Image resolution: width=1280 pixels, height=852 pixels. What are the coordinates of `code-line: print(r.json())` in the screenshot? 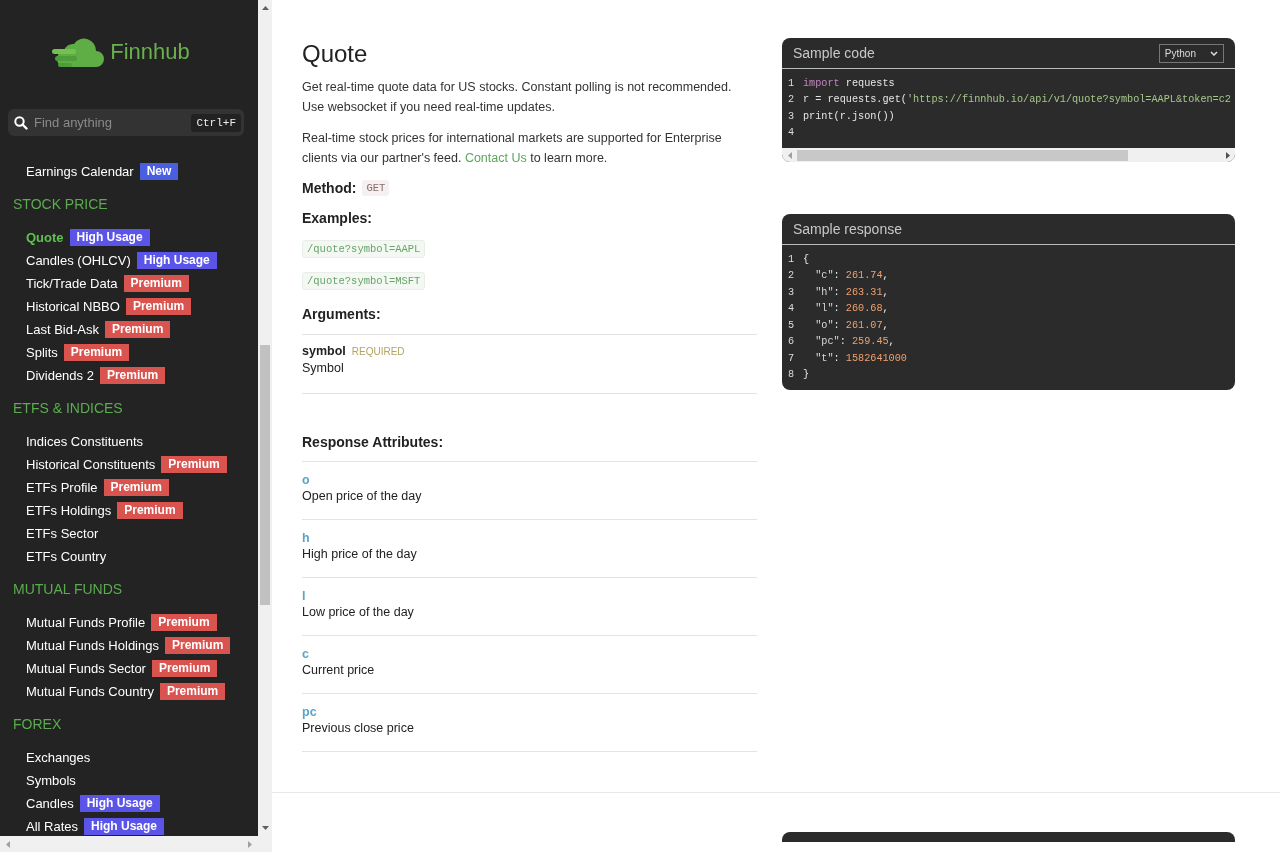 It's located at (849, 116).